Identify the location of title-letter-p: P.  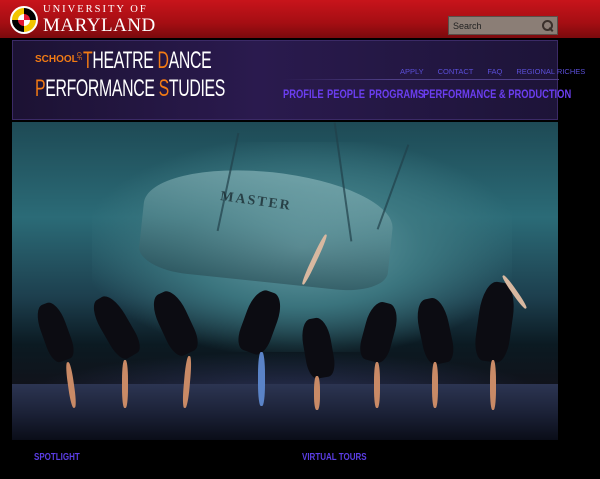
(40, 88).